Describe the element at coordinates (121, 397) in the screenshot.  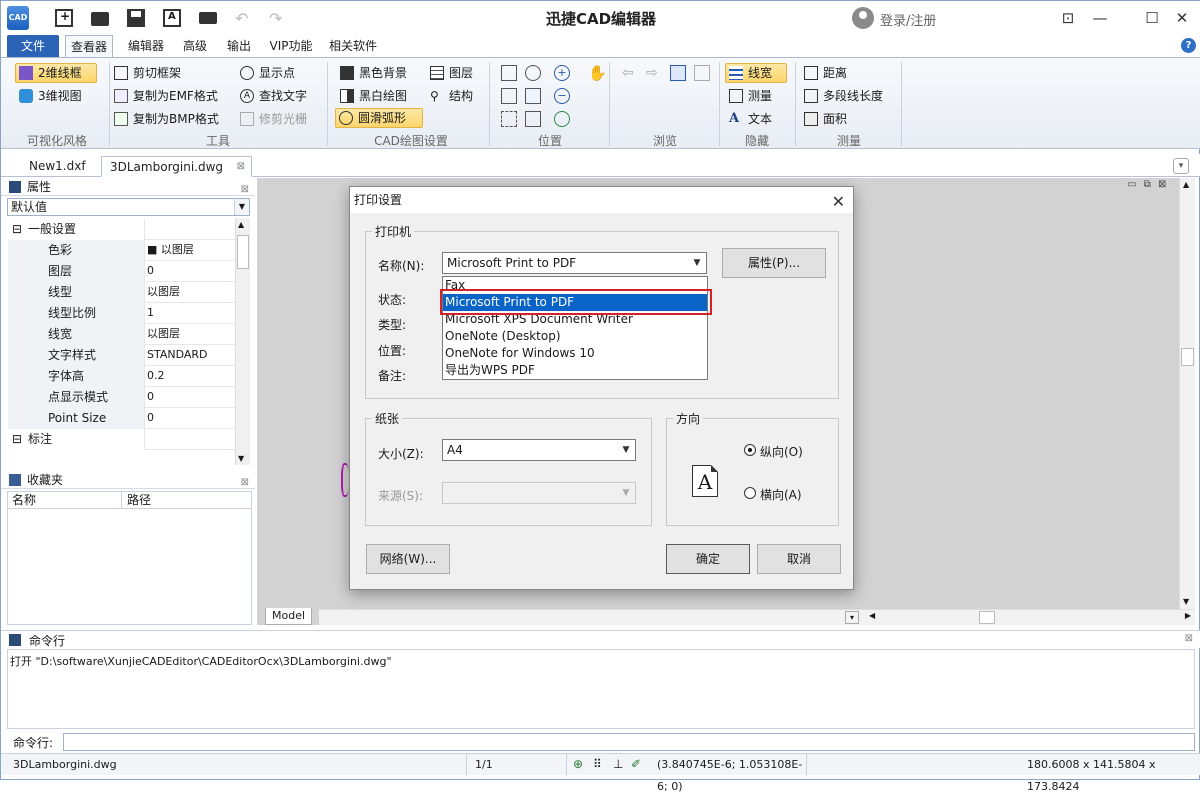
I see `property-row: 点显示模式 0` at that location.